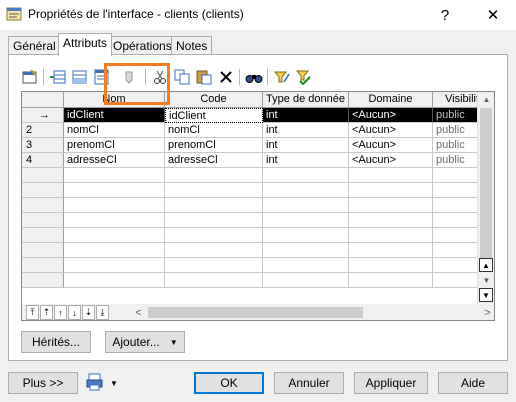 This screenshot has width=516, height=402. Describe the element at coordinates (85, 44) in the screenshot. I see `tab-attributs: Attributs` at that location.